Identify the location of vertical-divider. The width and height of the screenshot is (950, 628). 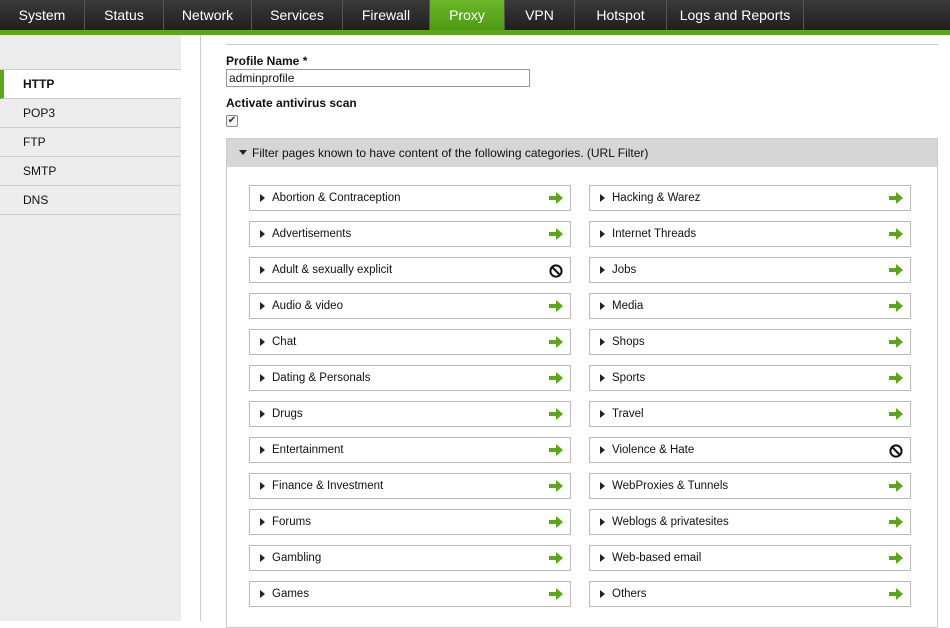
(200, 328).